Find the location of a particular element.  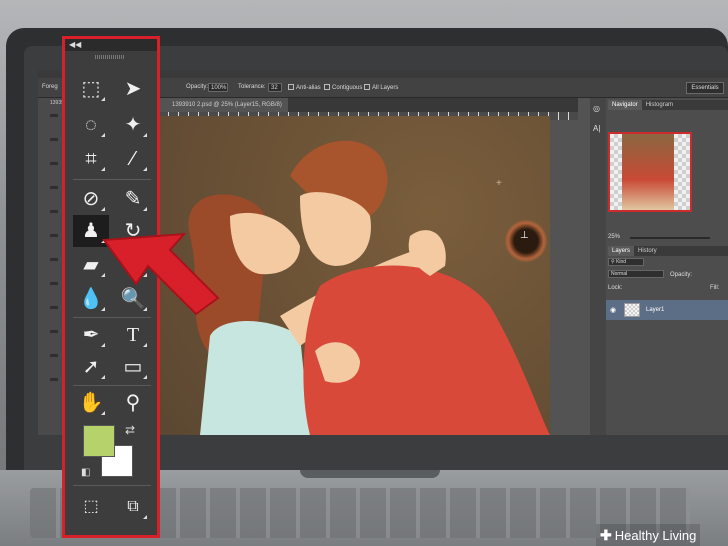

collapse-panel-icon: ◀◀ is located at coordinates (75, 44).